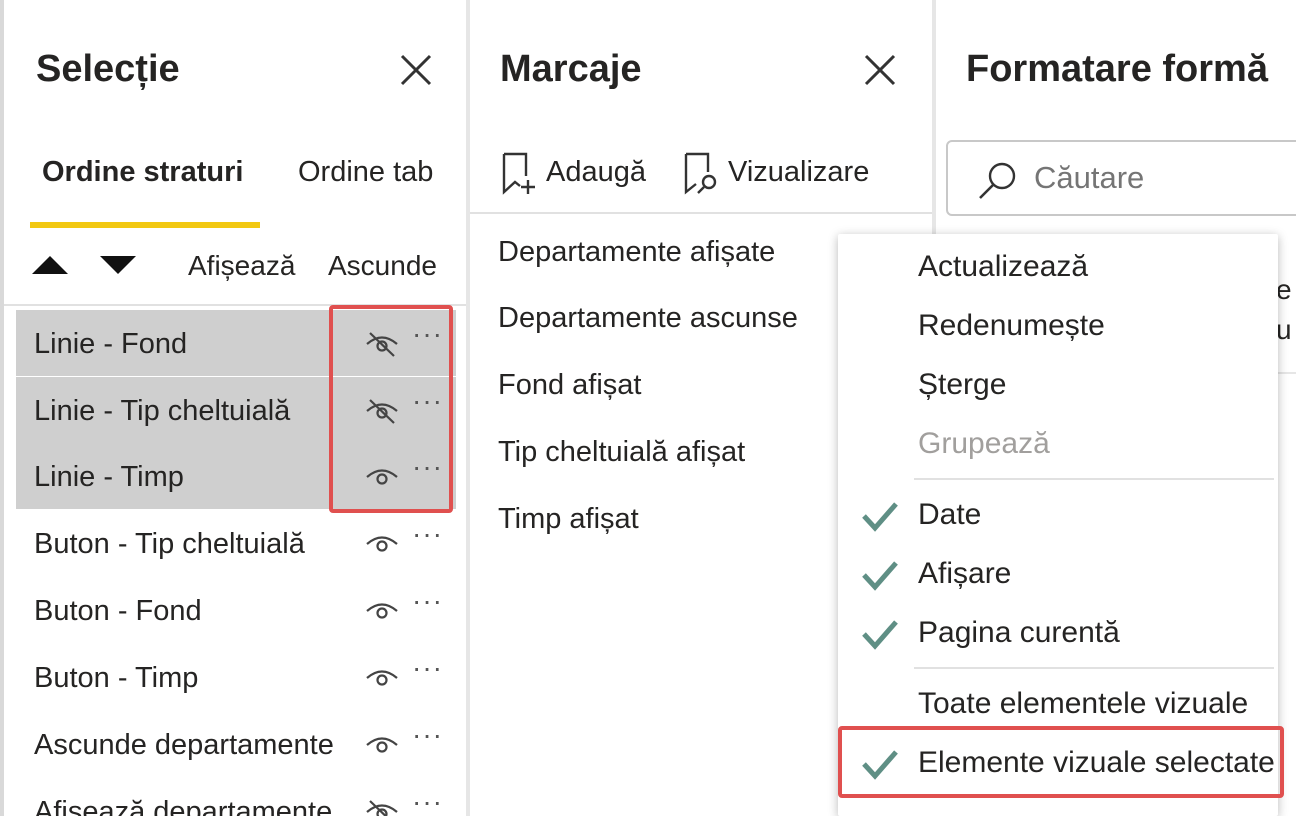  What do you see at coordinates (962, 384) in the screenshot?
I see `menu-item-label: Șterge` at bounding box center [962, 384].